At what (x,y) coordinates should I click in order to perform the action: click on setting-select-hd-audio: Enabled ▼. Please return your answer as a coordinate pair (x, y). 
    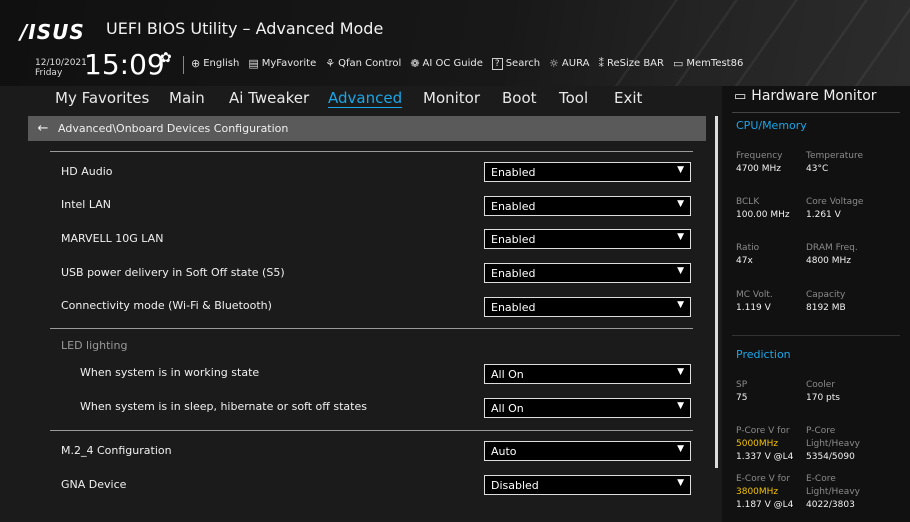
    Looking at the image, I should click on (587, 172).